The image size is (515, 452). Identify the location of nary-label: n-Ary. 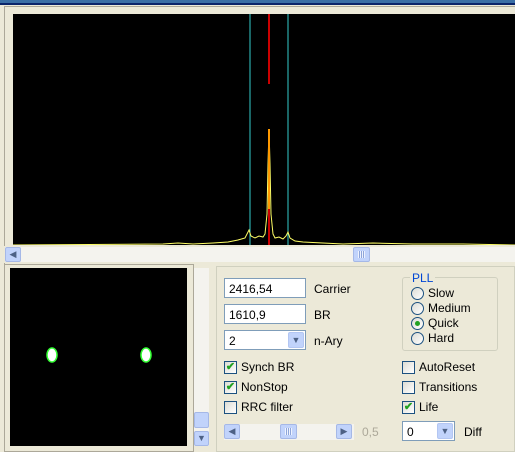
(328, 341).